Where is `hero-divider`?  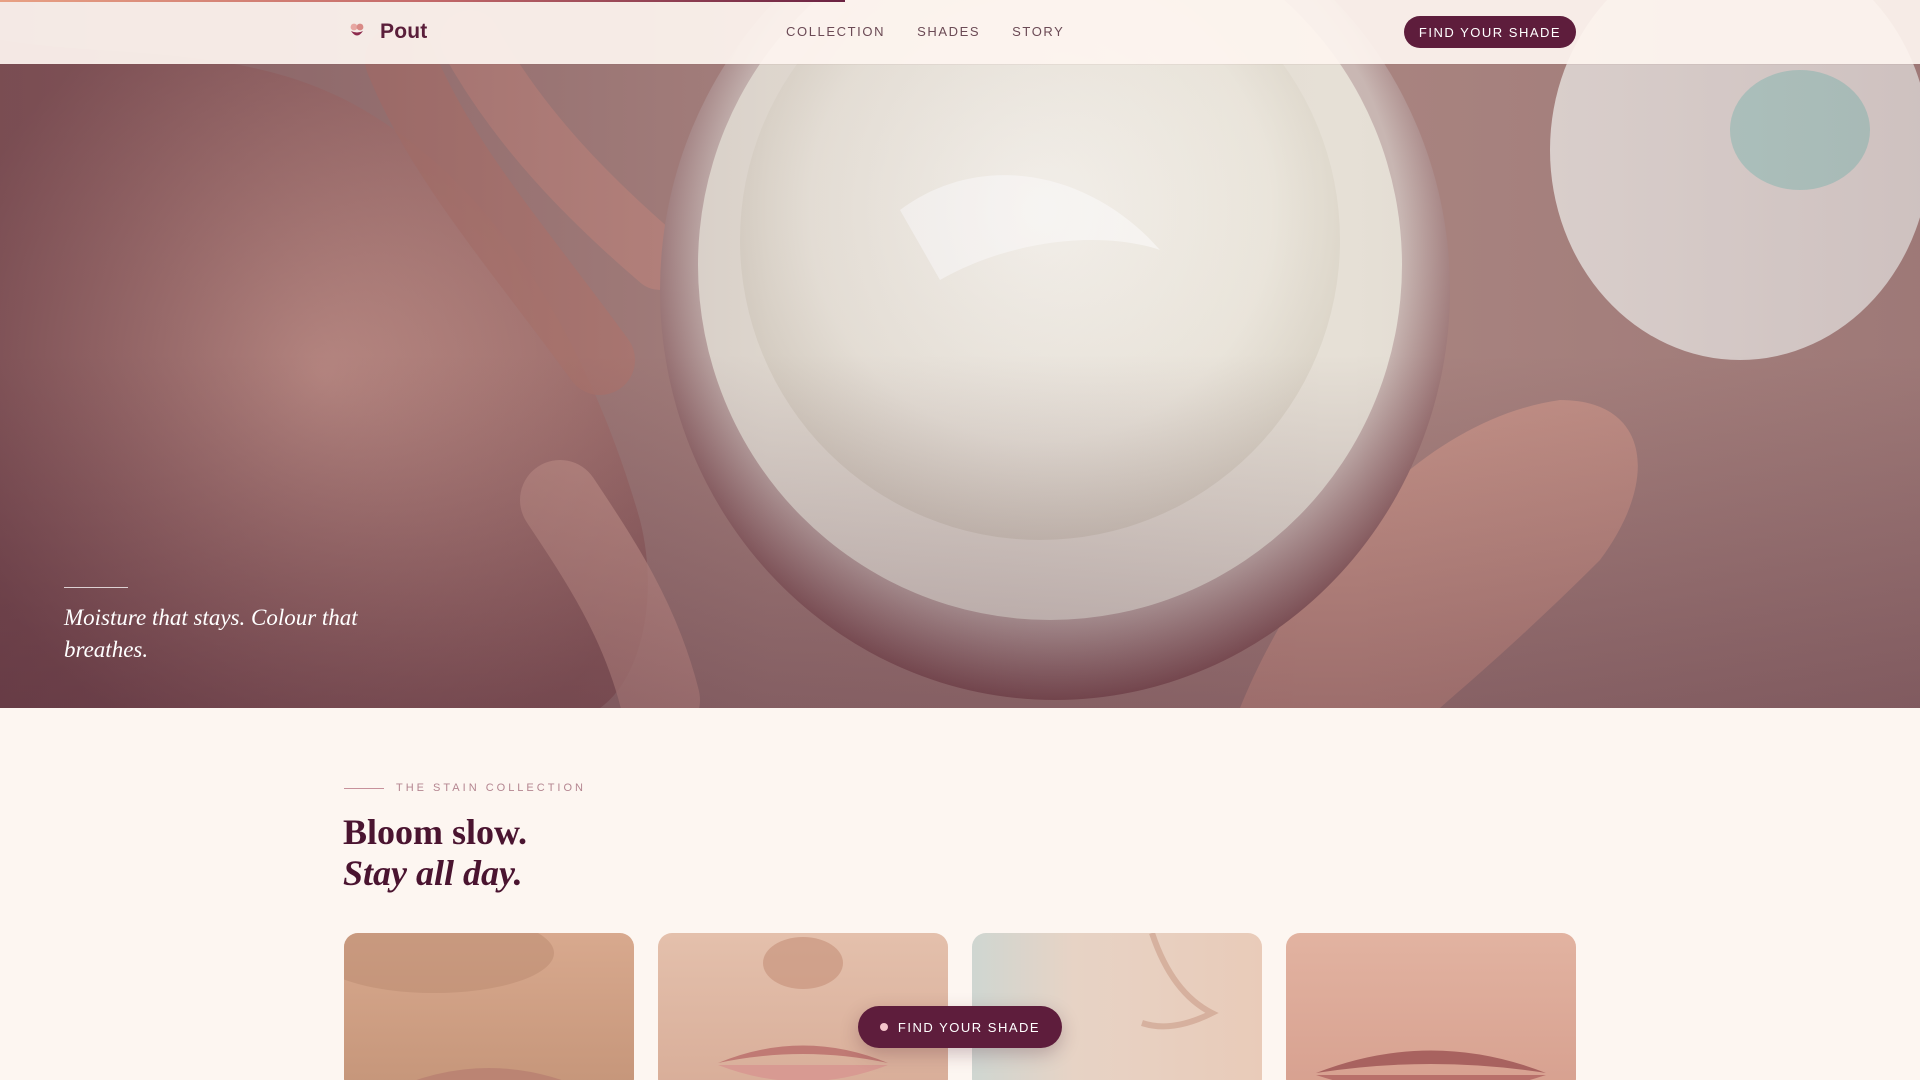
hero-divider is located at coordinates (96, 587).